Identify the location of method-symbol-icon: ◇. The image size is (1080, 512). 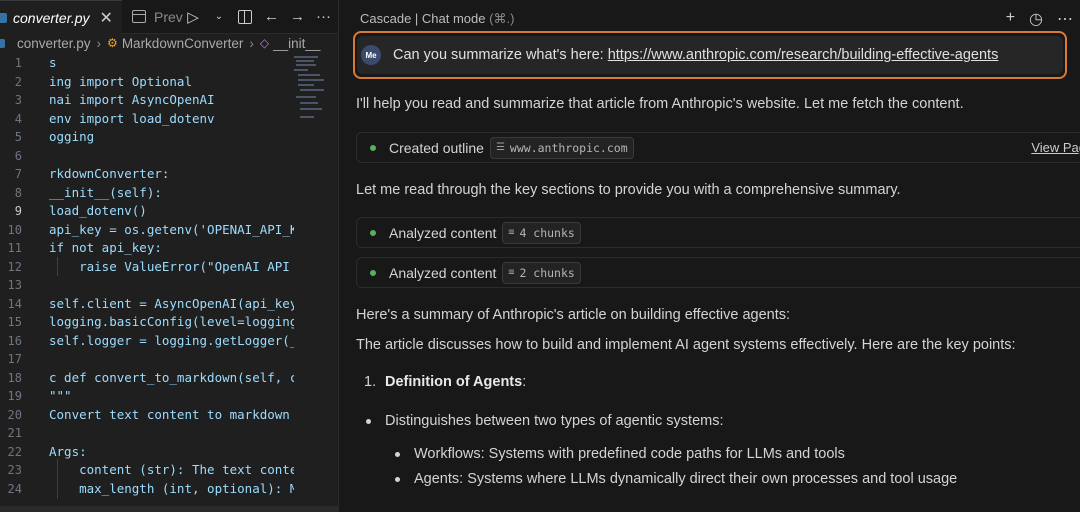
(264, 43).